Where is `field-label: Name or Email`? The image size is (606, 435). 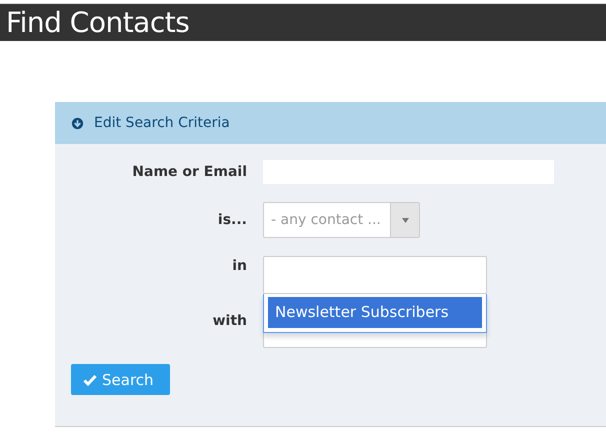 field-label: Name or Email is located at coordinates (189, 172).